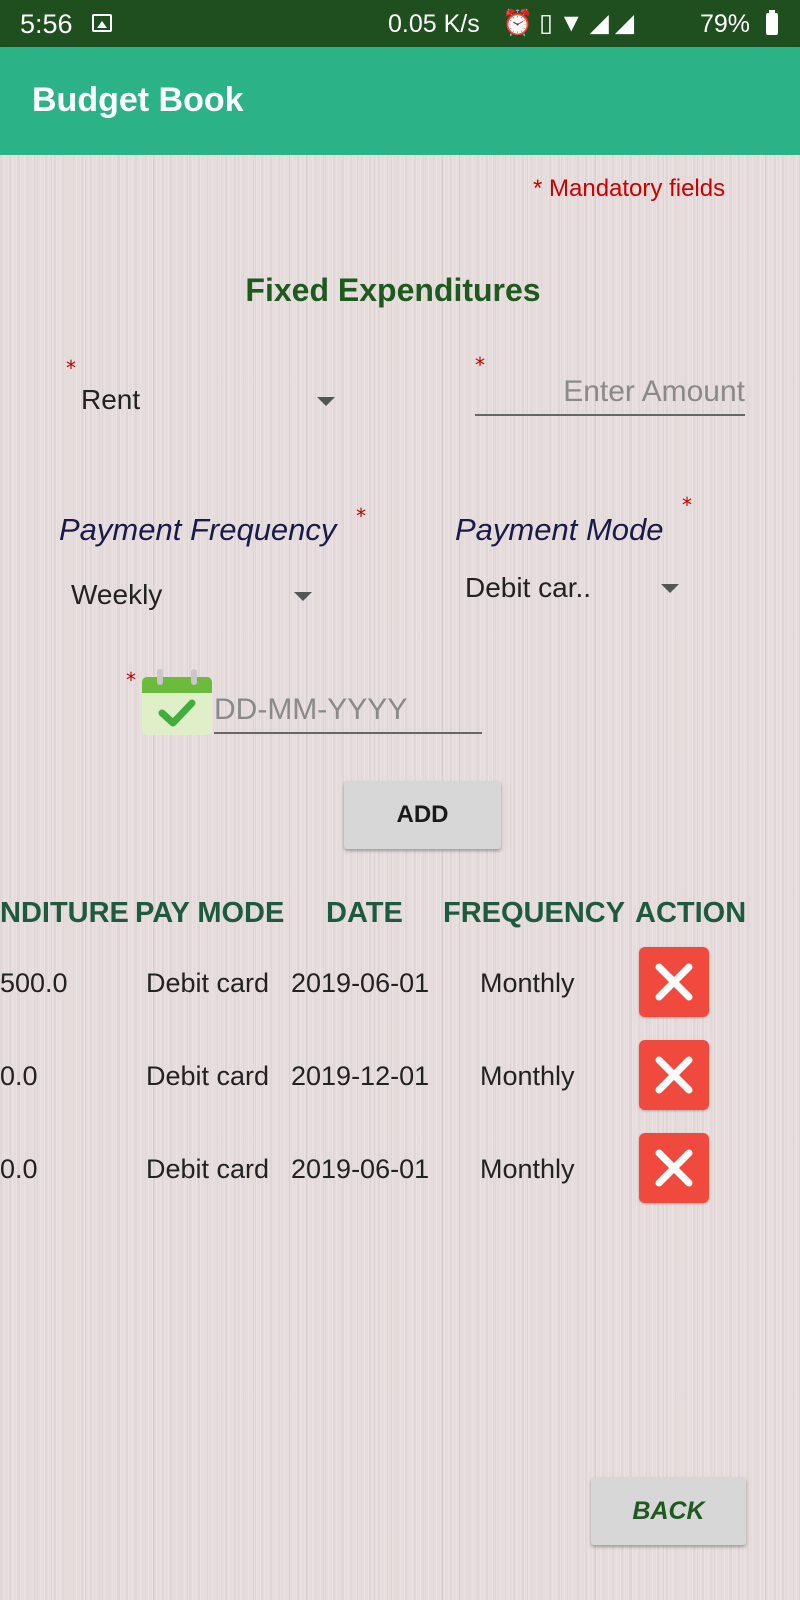  I want to click on battery-icon, so click(772, 22).